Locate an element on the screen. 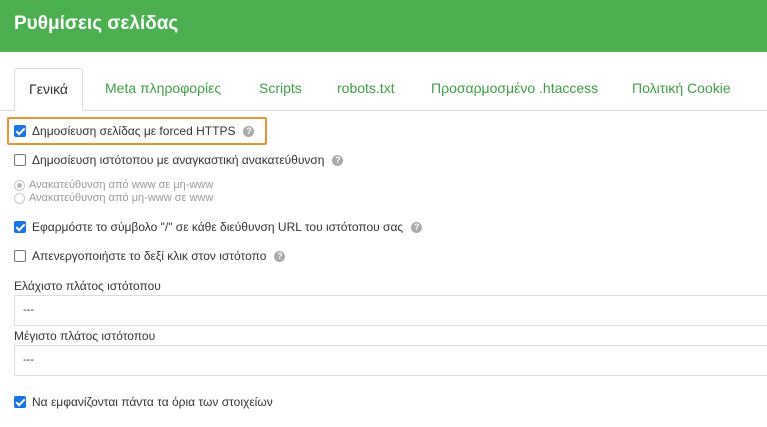 Image resolution: width=767 pixels, height=427 pixels. nonwww-to-www-label: Ανακατεύθυνση από μη-www σε www is located at coordinates (121, 198).